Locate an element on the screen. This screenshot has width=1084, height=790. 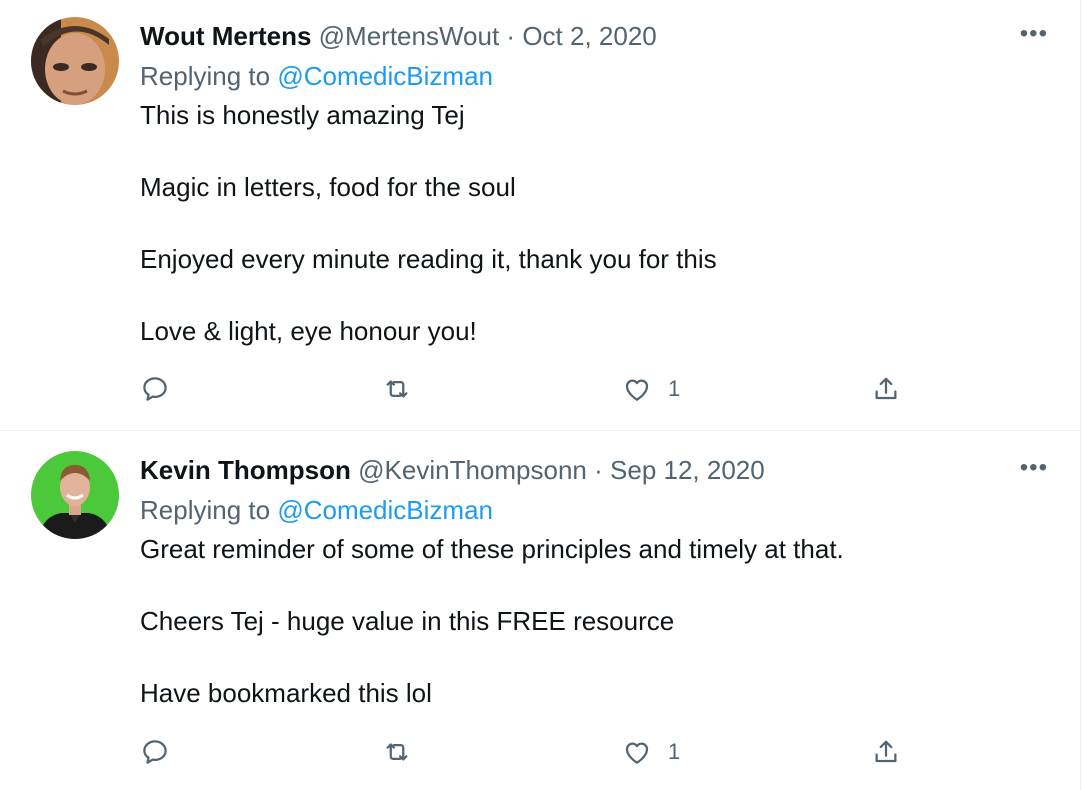
tweet-header: Wout Mertens @MertensWout · Oct 2, 2020 is located at coordinates (398, 36).